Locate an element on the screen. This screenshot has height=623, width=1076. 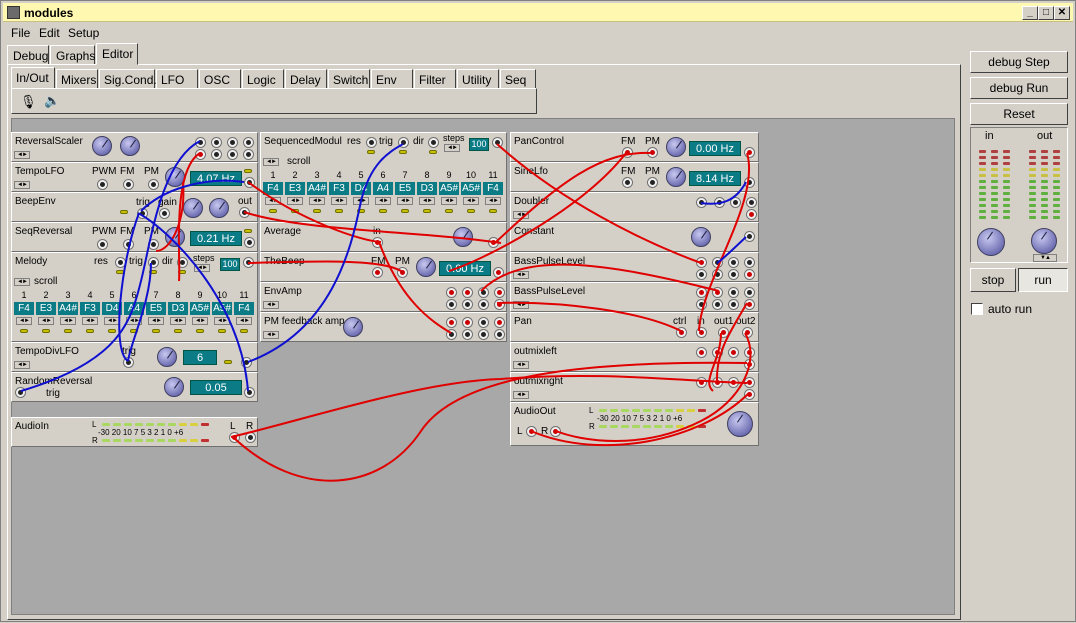
module-audio-in: AudioIn L R -30 20 10 7 5 3 2 1 0 +6 L R is located at coordinates (134, 432).